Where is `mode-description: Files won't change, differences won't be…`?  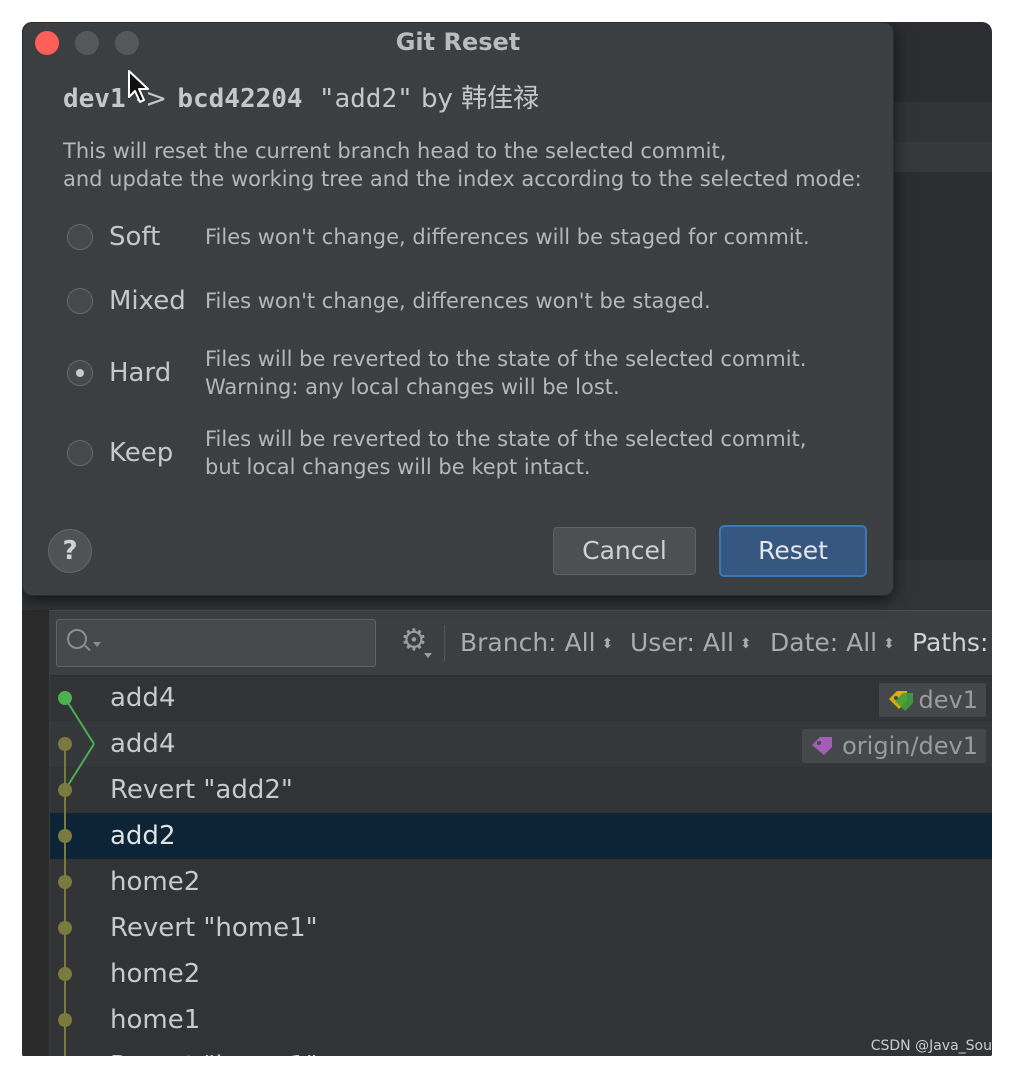 mode-description: Files won't change, differences won't be… is located at coordinates (545, 301).